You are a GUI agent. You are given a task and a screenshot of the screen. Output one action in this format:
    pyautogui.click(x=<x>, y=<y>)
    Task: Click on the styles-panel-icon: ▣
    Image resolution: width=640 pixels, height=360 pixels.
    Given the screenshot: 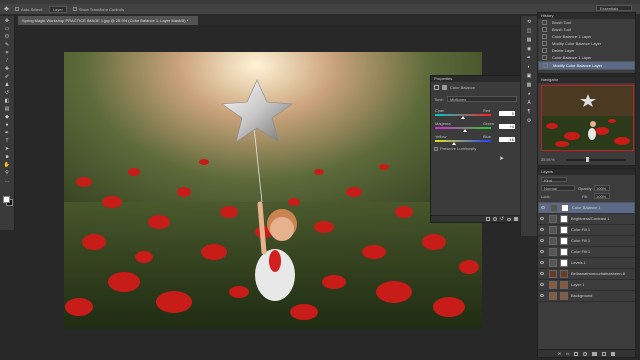 What is the action you would take?
    pyautogui.click(x=529, y=76)
    